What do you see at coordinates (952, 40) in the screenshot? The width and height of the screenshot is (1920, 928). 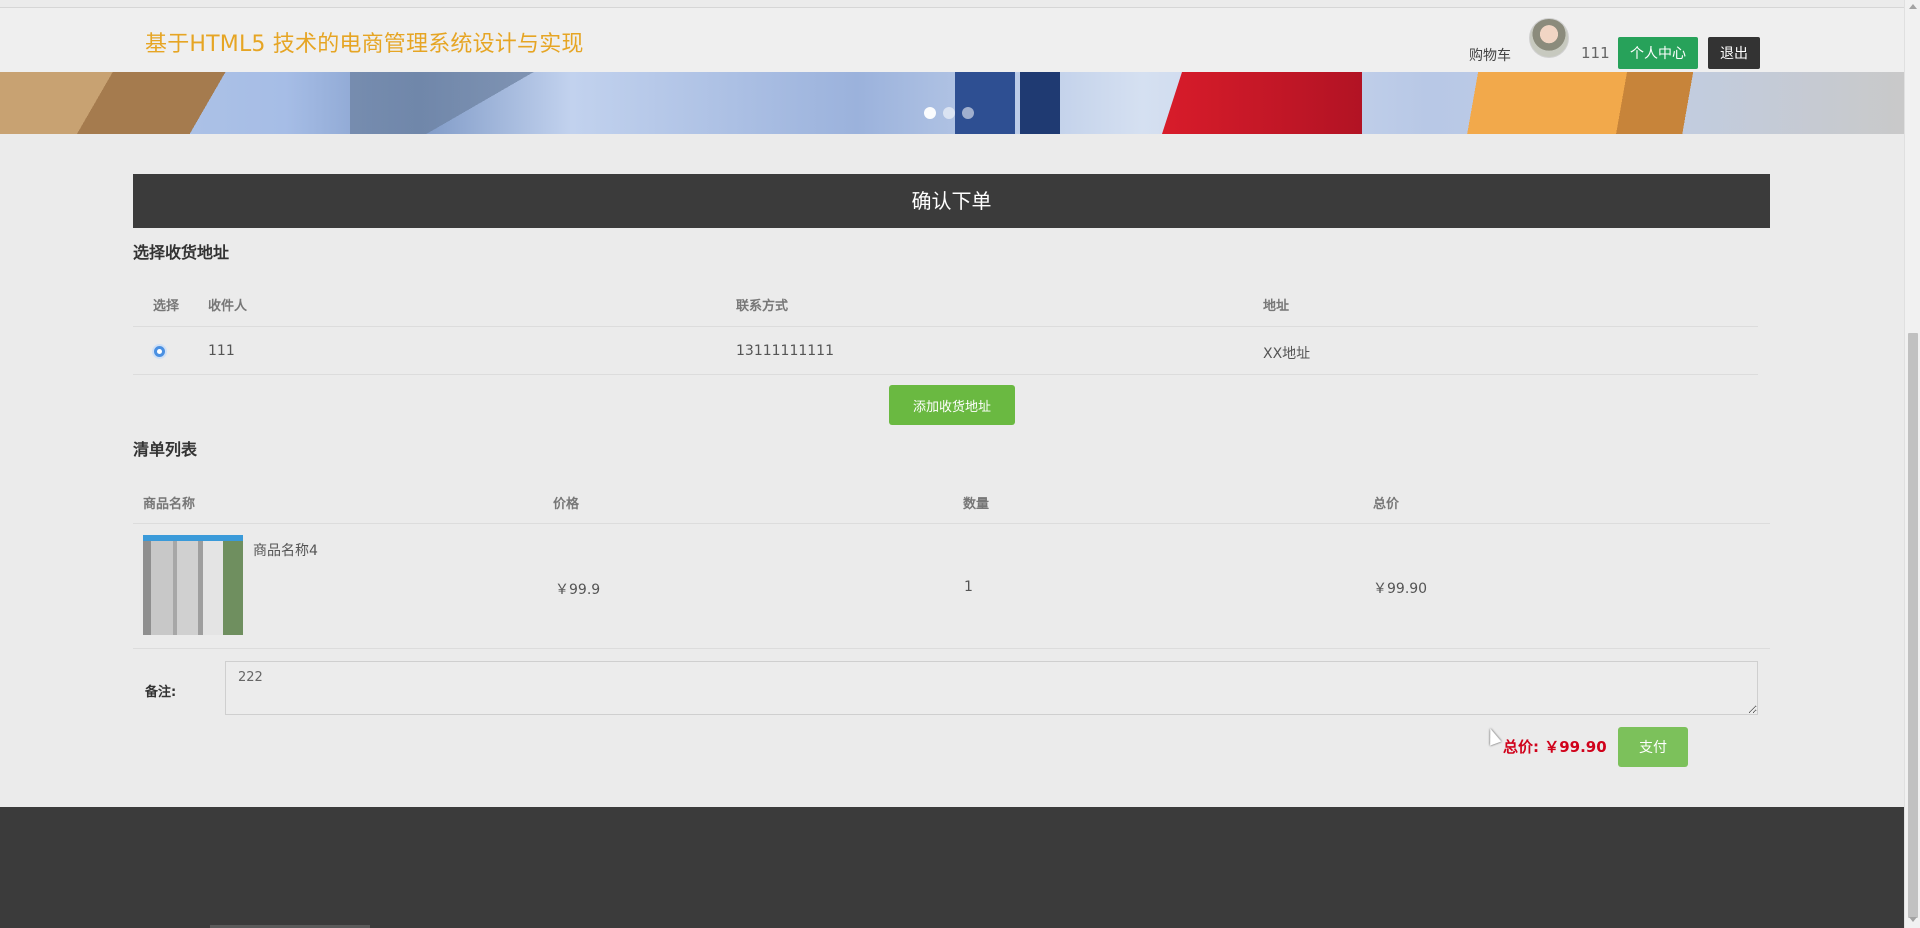 I see `site-header: 基于HTML5 技术的电商管理系统设计与实现 购物车 111 个人中心 退出` at bounding box center [952, 40].